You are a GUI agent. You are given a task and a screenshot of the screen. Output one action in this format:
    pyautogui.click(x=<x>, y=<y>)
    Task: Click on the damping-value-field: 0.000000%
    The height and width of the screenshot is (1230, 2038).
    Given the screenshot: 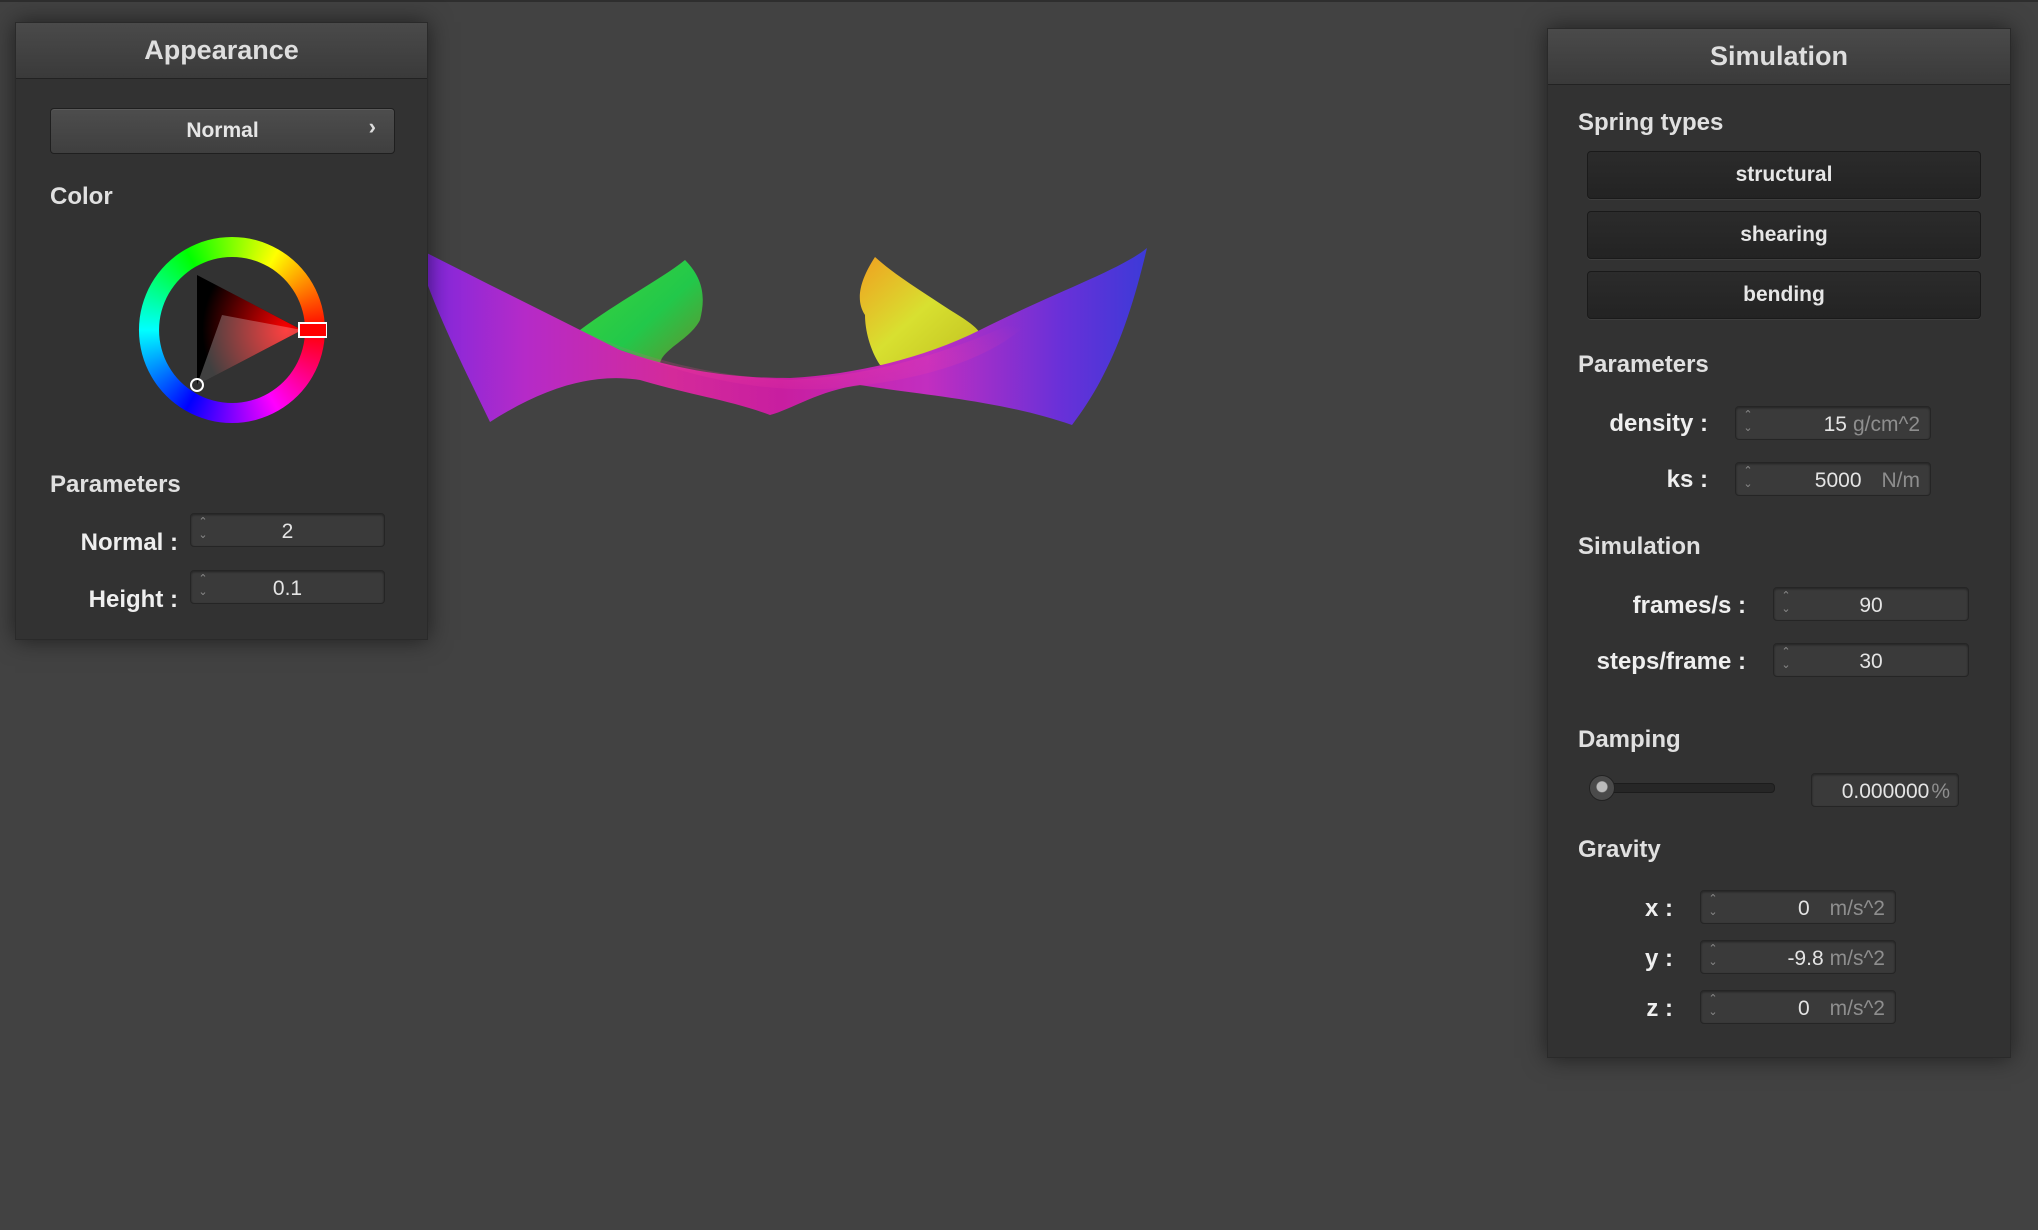 What is the action you would take?
    pyautogui.click(x=1885, y=790)
    